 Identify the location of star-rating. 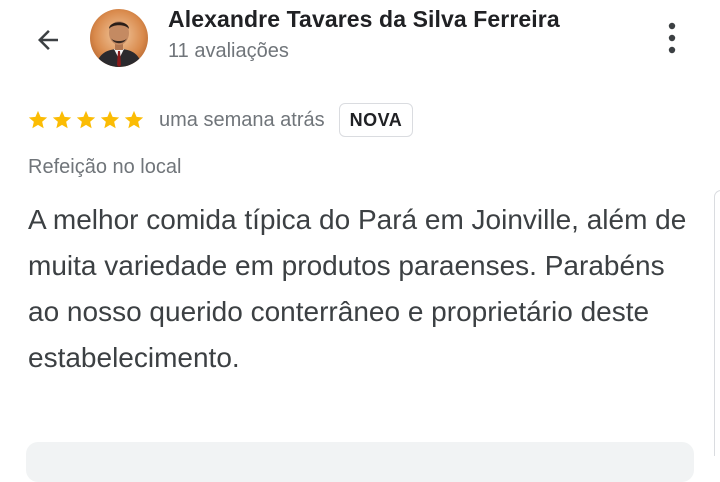
(86, 120).